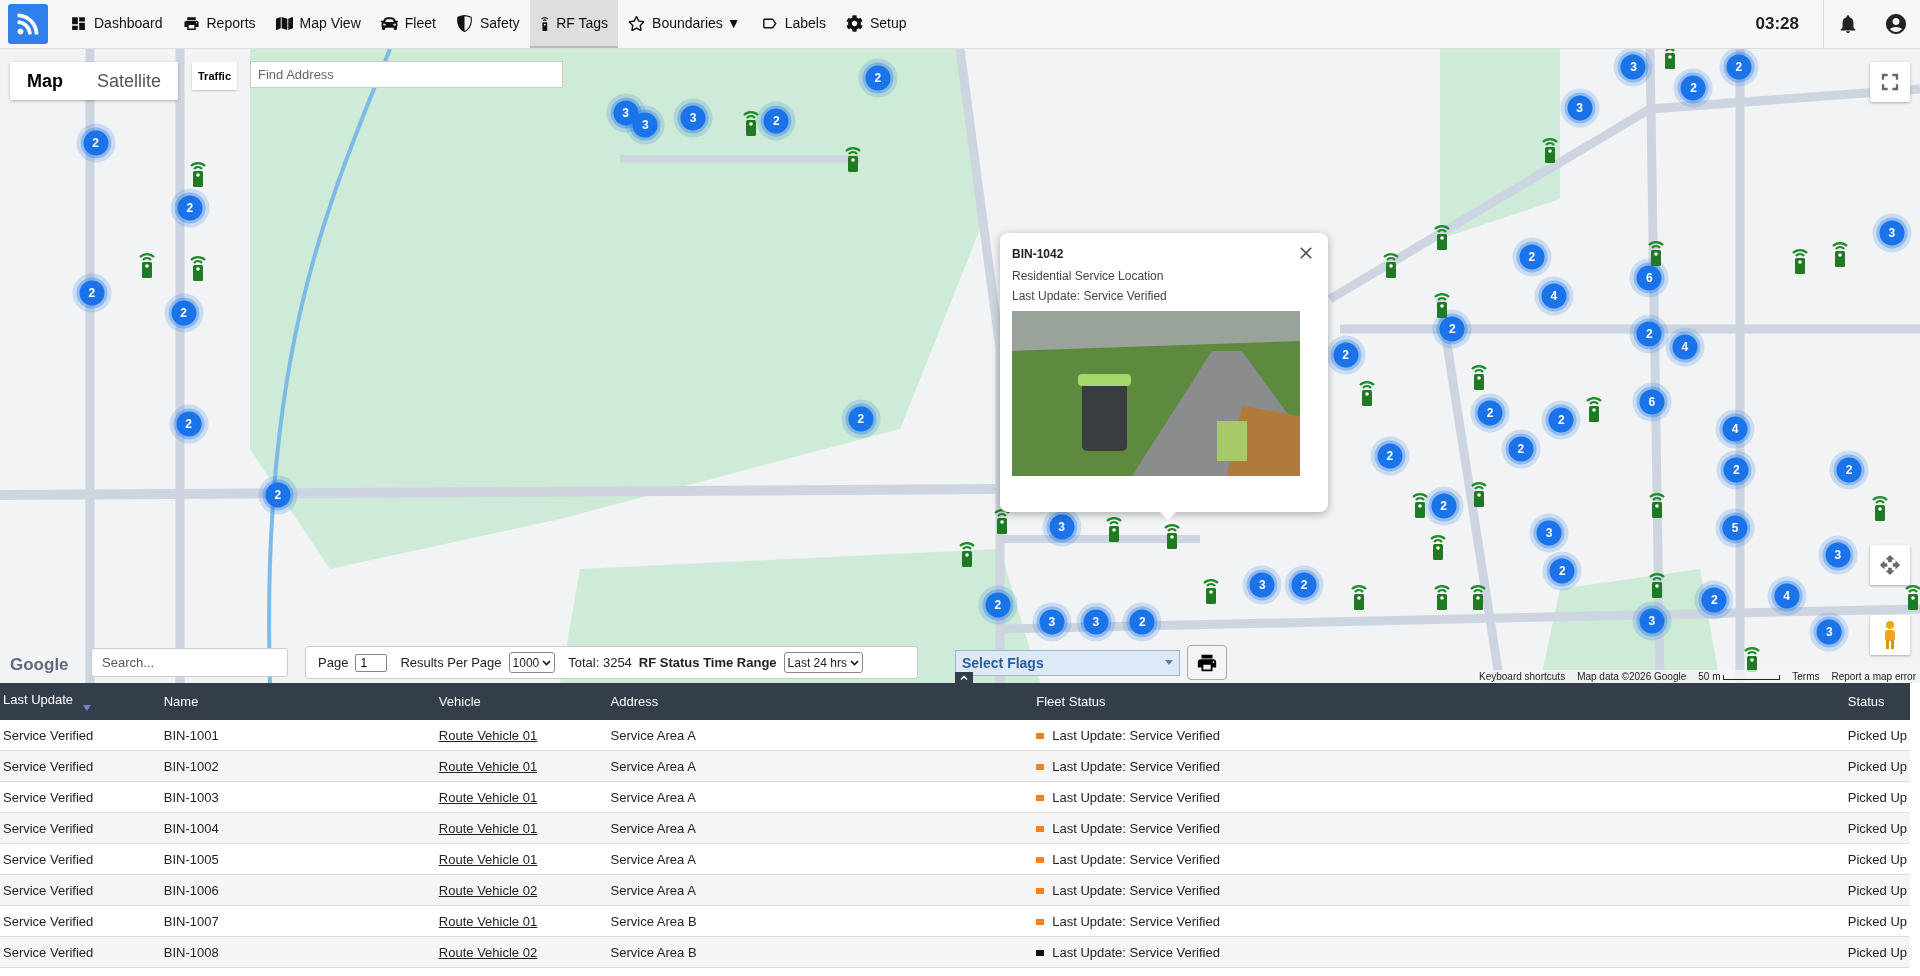  Describe the element at coordinates (544, 23) in the screenshot. I see `rf-tag-icon` at that location.